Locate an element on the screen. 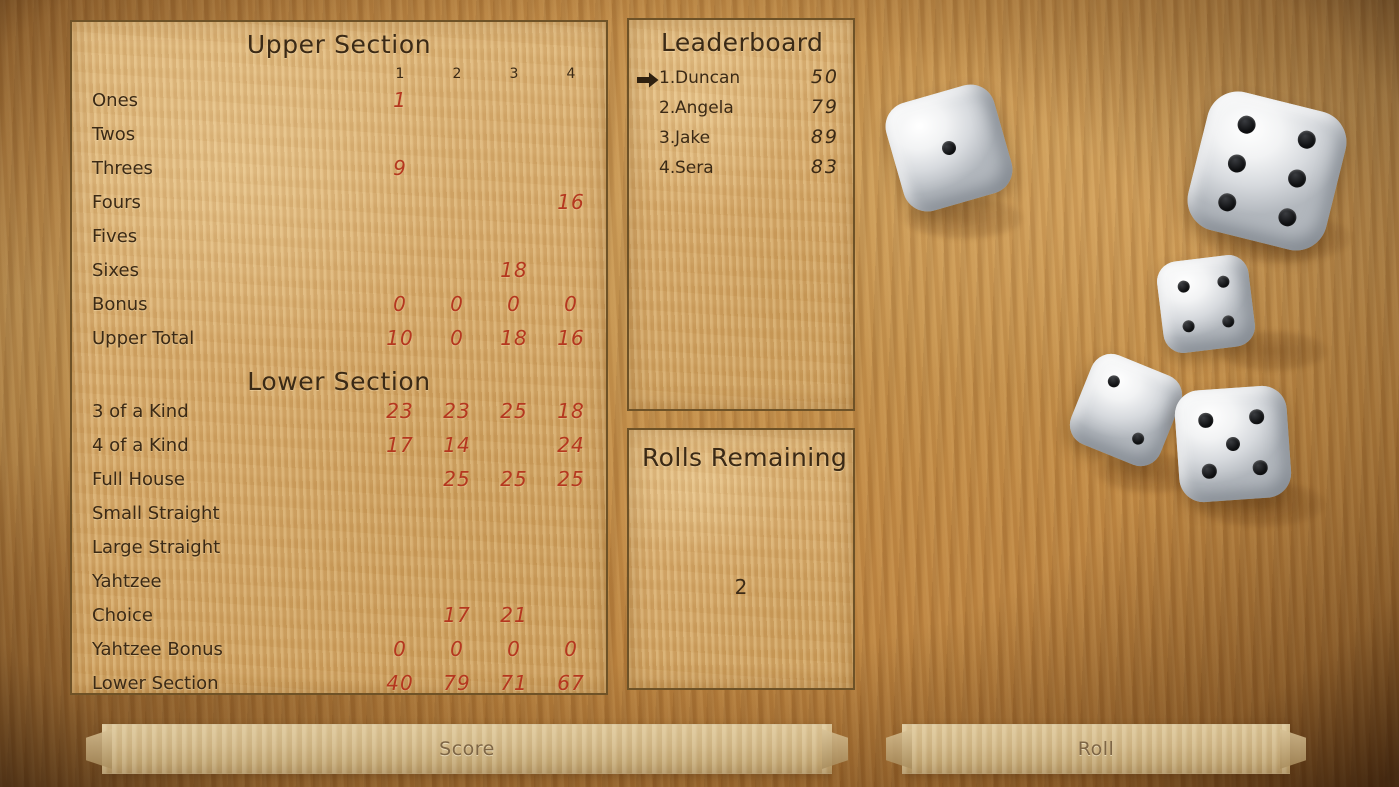  score-cell: 79 is located at coordinates (457, 683).